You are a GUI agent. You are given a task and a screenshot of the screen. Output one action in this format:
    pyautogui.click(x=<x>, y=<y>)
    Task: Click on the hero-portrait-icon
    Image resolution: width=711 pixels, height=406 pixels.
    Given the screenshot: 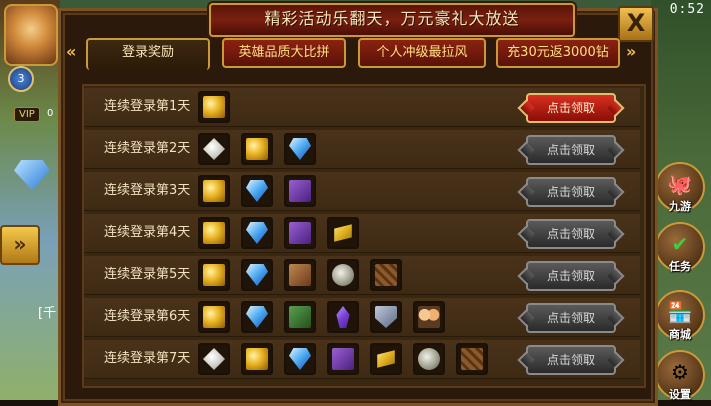 What is the action you would take?
    pyautogui.click(x=429, y=317)
    